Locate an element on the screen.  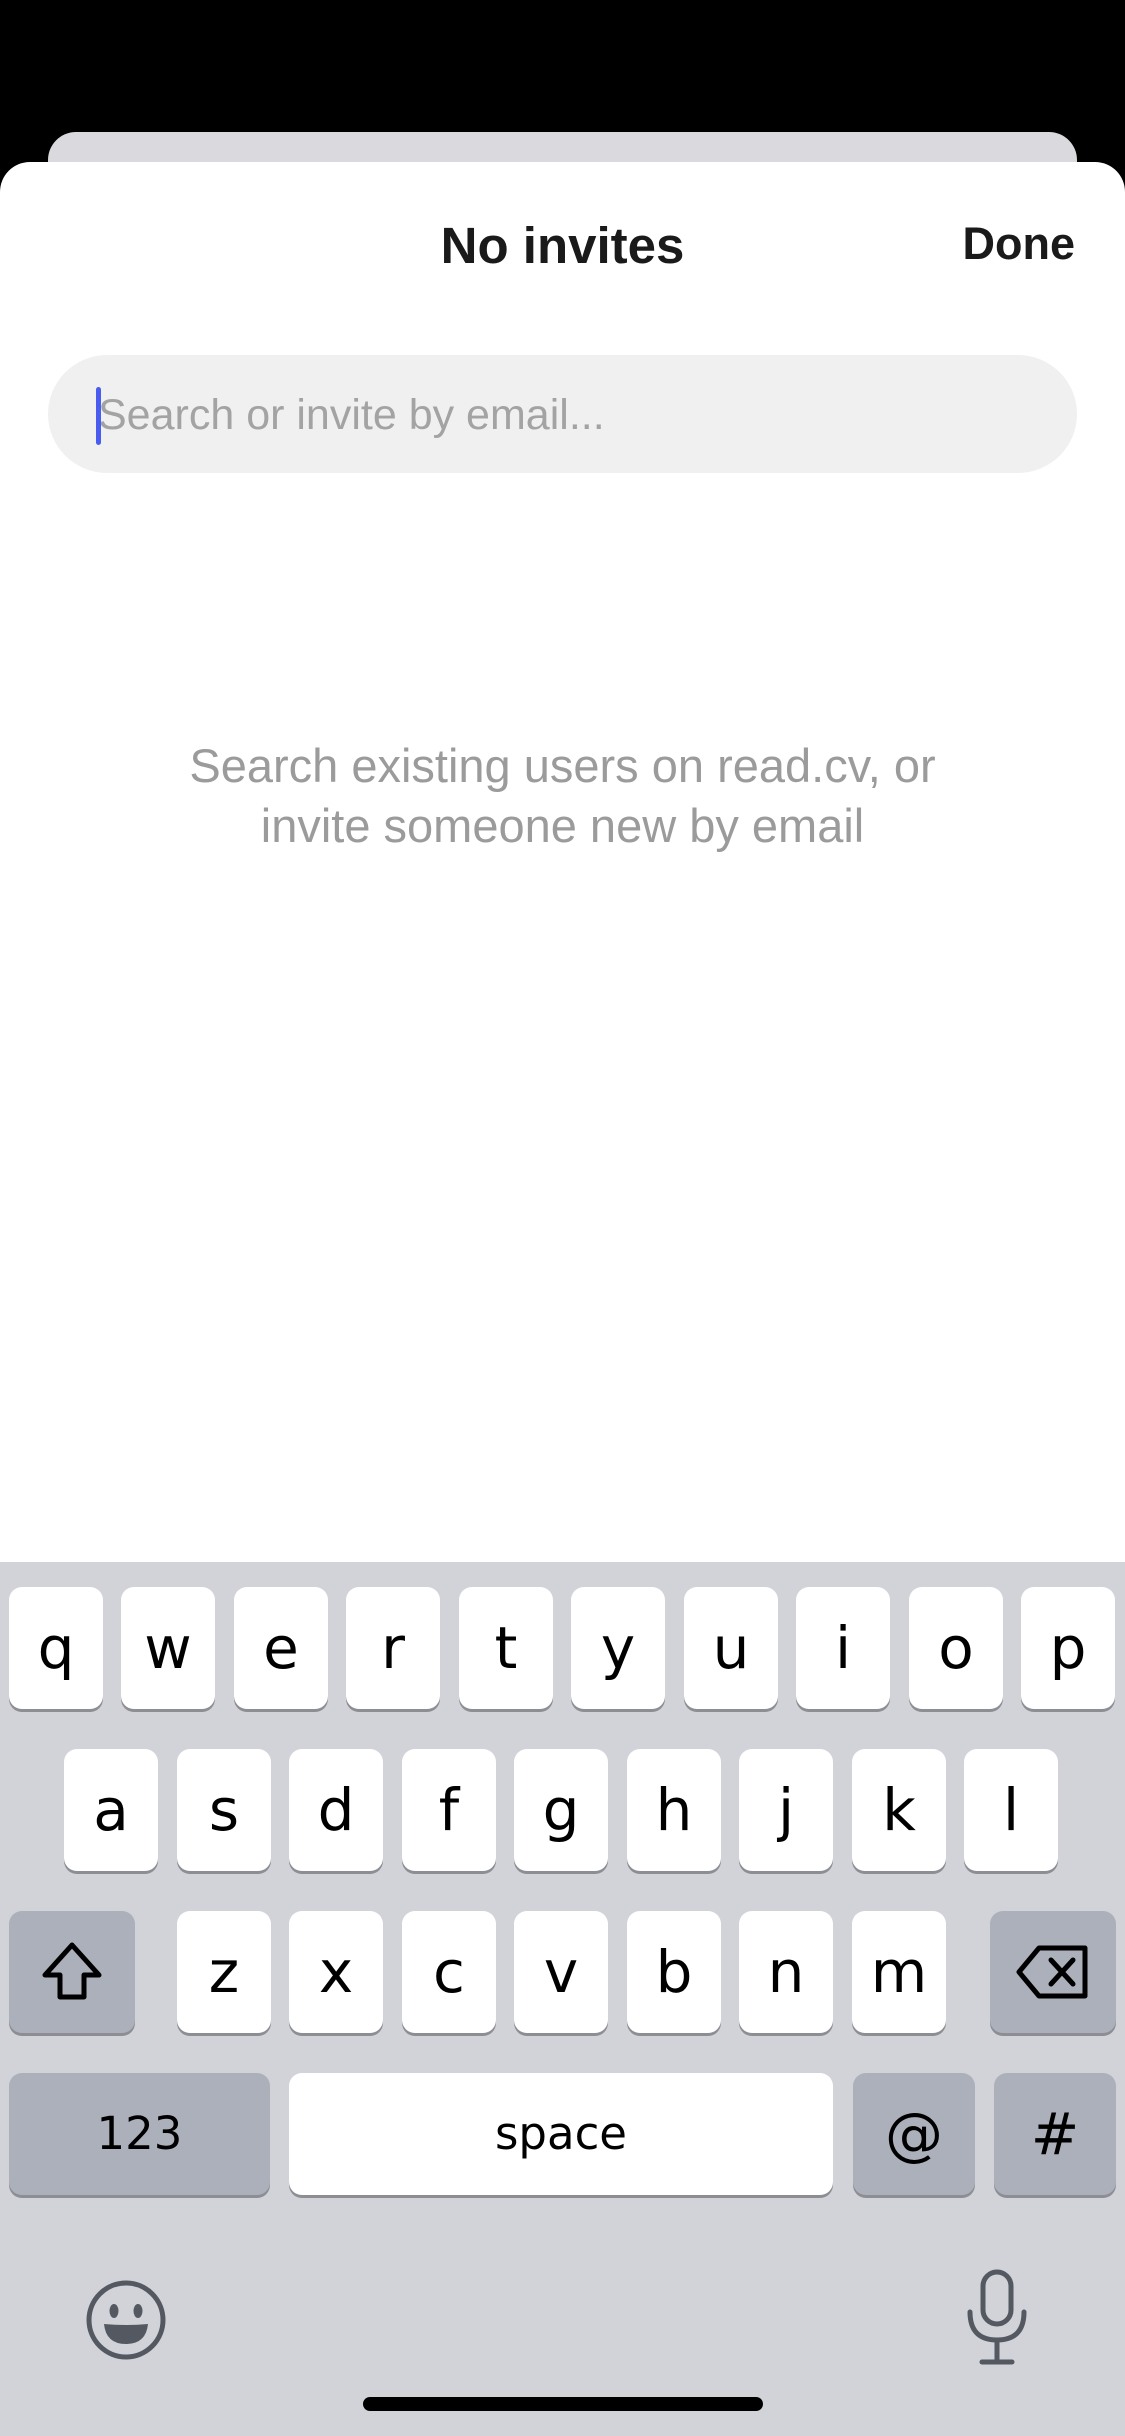
hint-line-2: invite someone new by email is located at coordinates (562, 825).